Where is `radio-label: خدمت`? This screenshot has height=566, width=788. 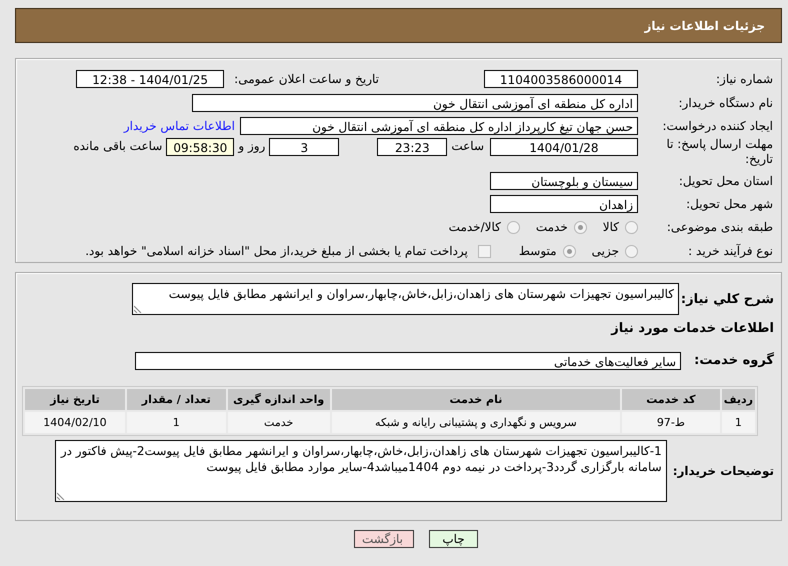 radio-label: خدمت is located at coordinates (552, 227).